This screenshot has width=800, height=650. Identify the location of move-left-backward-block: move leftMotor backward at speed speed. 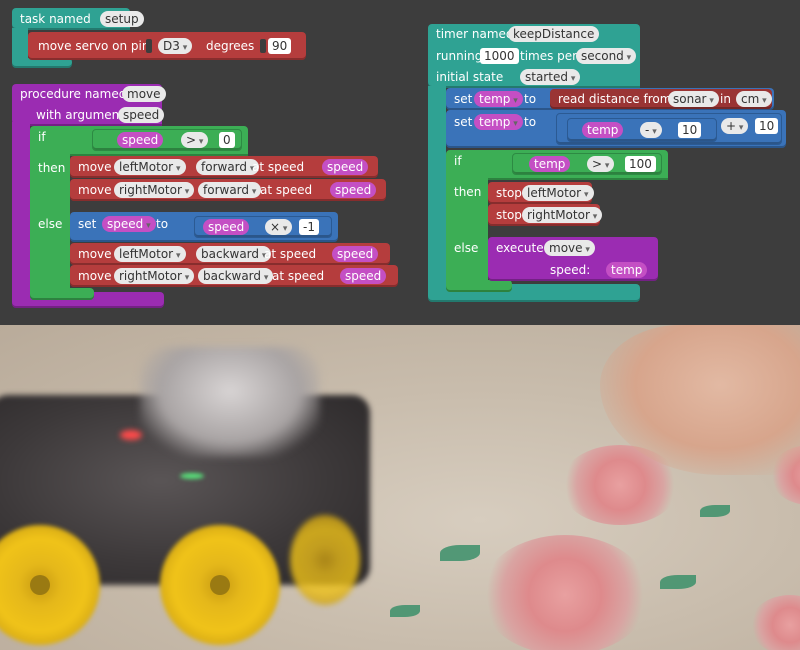
(230, 254).